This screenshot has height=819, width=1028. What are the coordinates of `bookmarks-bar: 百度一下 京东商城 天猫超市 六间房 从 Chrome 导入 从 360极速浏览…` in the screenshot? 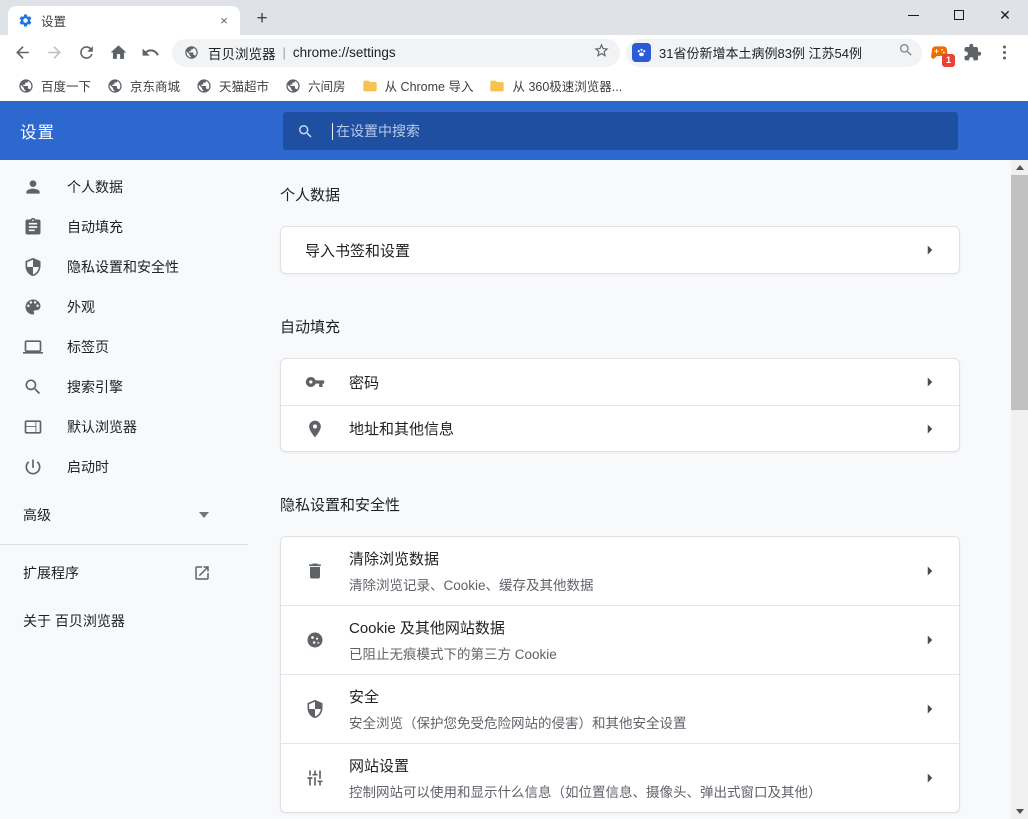 It's located at (514, 85).